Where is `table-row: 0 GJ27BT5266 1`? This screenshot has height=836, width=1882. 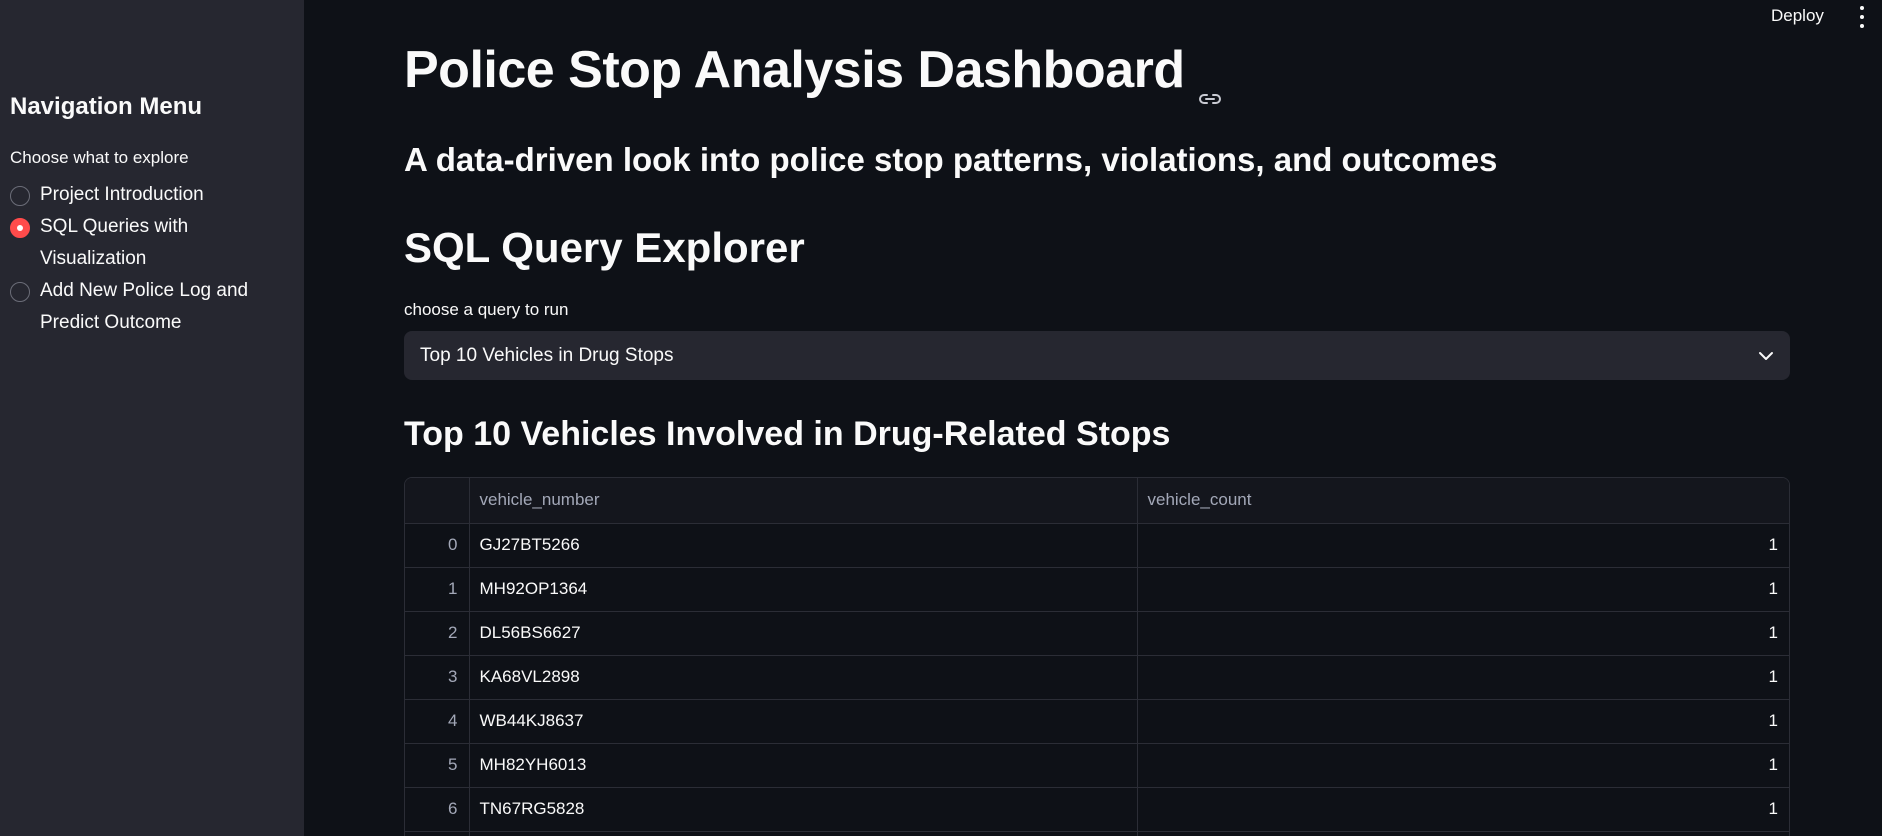
table-row: 0 GJ27BT5266 1 is located at coordinates (1097, 545).